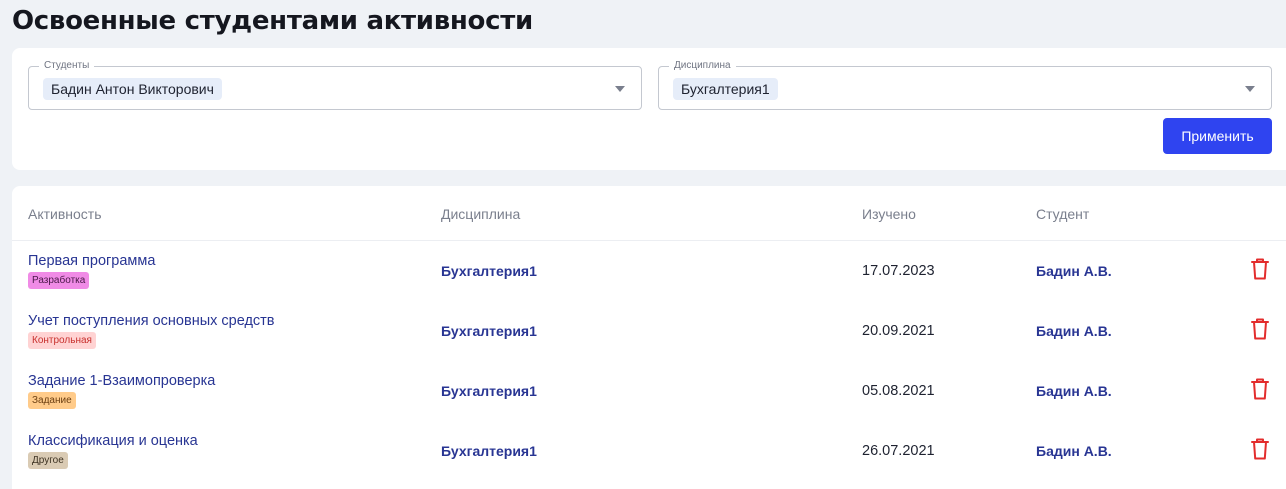  Describe the element at coordinates (113, 441) in the screenshot. I see `activity-link: Классификация и оценка` at that location.